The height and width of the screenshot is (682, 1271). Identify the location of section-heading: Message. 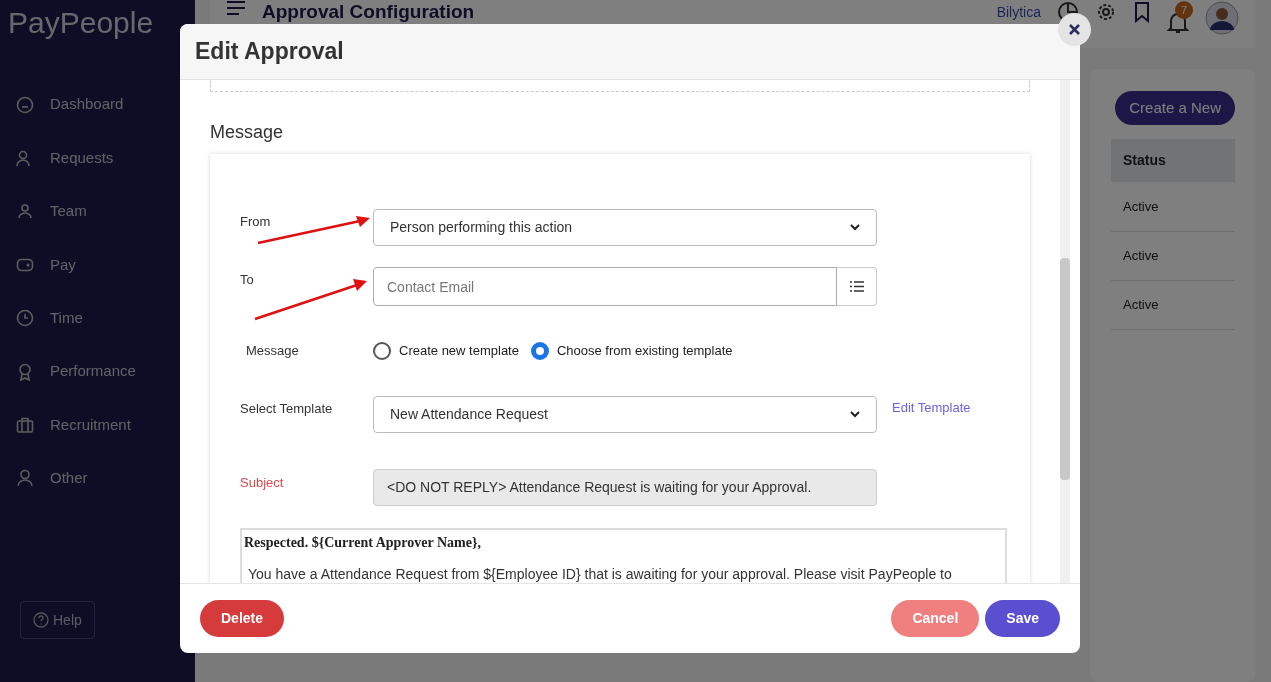
(247, 132).